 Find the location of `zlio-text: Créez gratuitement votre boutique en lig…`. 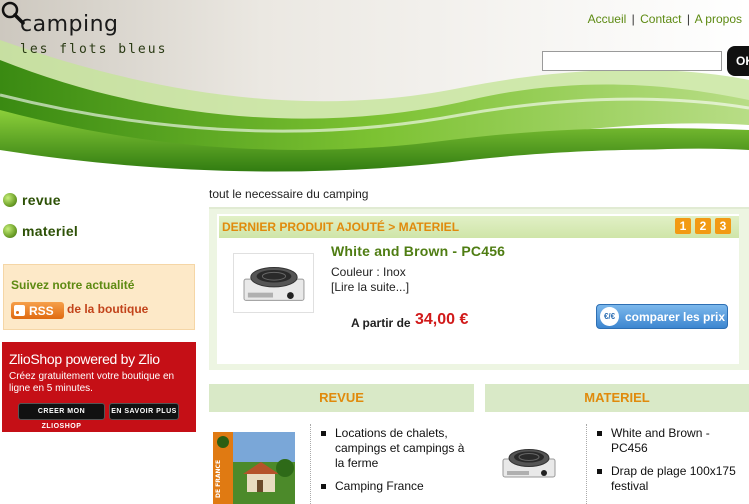

zlio-text: Créez gratuitement votre boutique en lig… is located at coordinates (92, 382).